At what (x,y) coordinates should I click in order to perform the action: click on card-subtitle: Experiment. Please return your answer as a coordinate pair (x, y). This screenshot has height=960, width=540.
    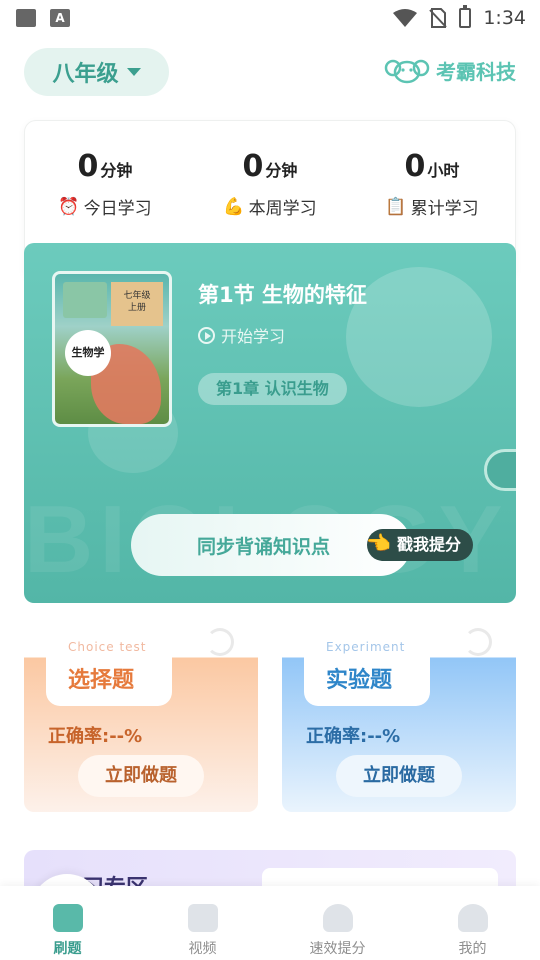
    Looking at the image, I should click on (366, 647).